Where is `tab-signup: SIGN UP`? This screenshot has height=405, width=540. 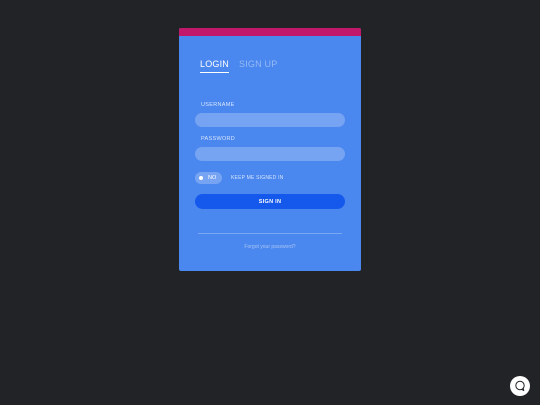 tab-signup: SIGN UP is located at coordinates (258, 66).